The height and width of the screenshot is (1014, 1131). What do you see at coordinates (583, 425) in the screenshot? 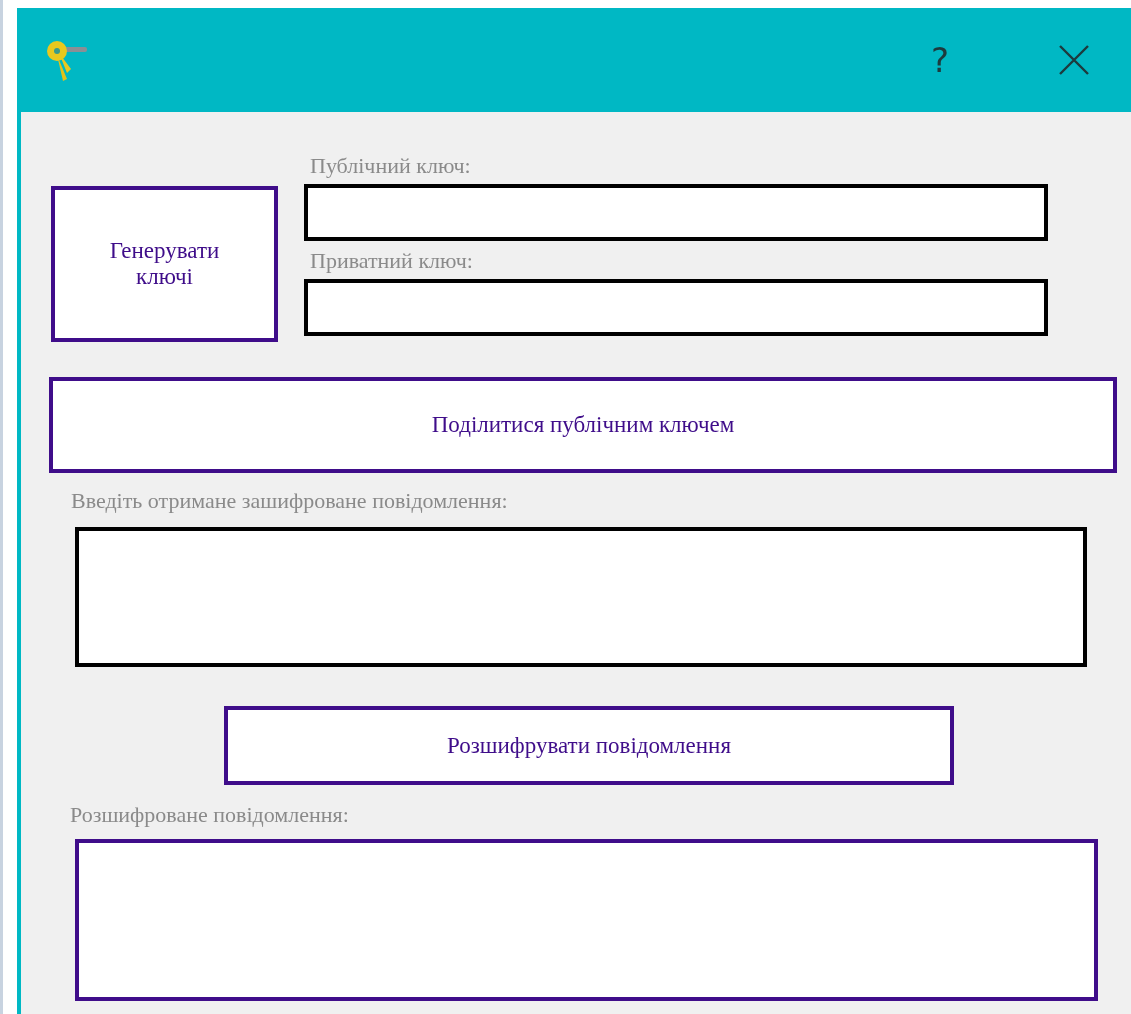
I see `share-public-key-button: Поділитися публічним ключем` at bounding box center [583, 425].